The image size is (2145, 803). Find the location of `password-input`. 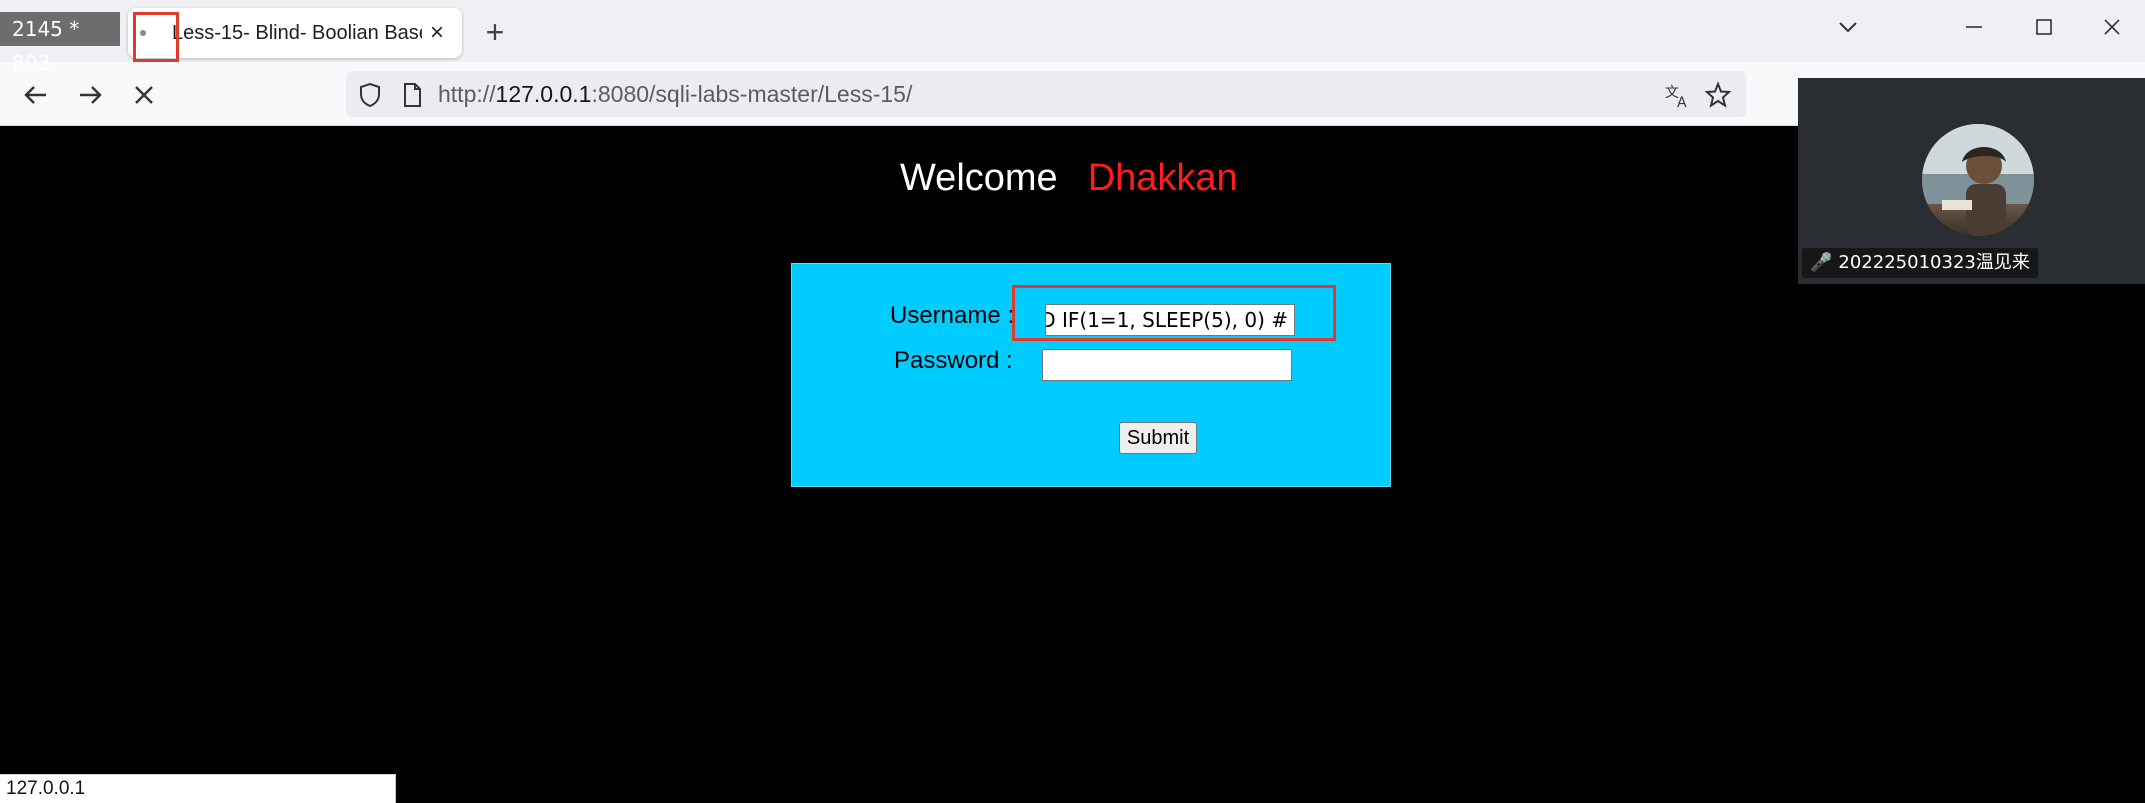

password-input is located at coordinates (1167, 365).